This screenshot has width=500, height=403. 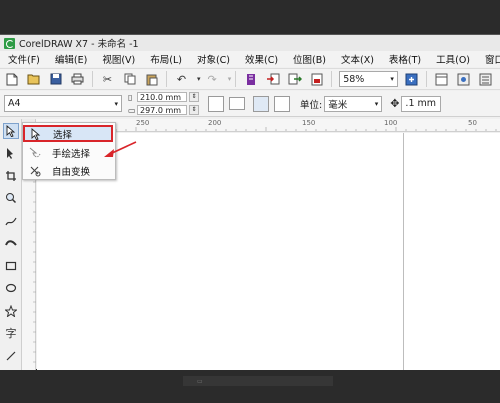 What do you see at coordinates (71, 59) in the screenshot?
I see `menu-edit: 编辑(E)` at bounding box center [71, 59].